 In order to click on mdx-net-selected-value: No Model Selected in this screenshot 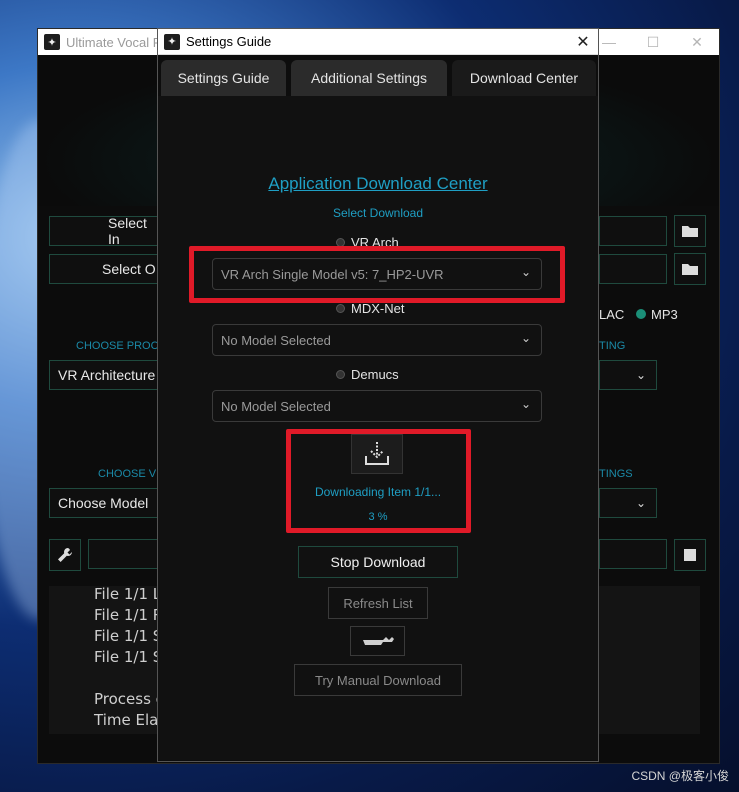, I will do `click(276, 340)`.